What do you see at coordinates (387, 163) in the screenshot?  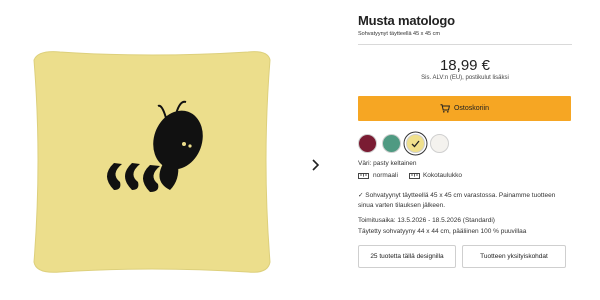 I see `color-label: Väri: pasty keltainen` at bounding box center [387, 163].